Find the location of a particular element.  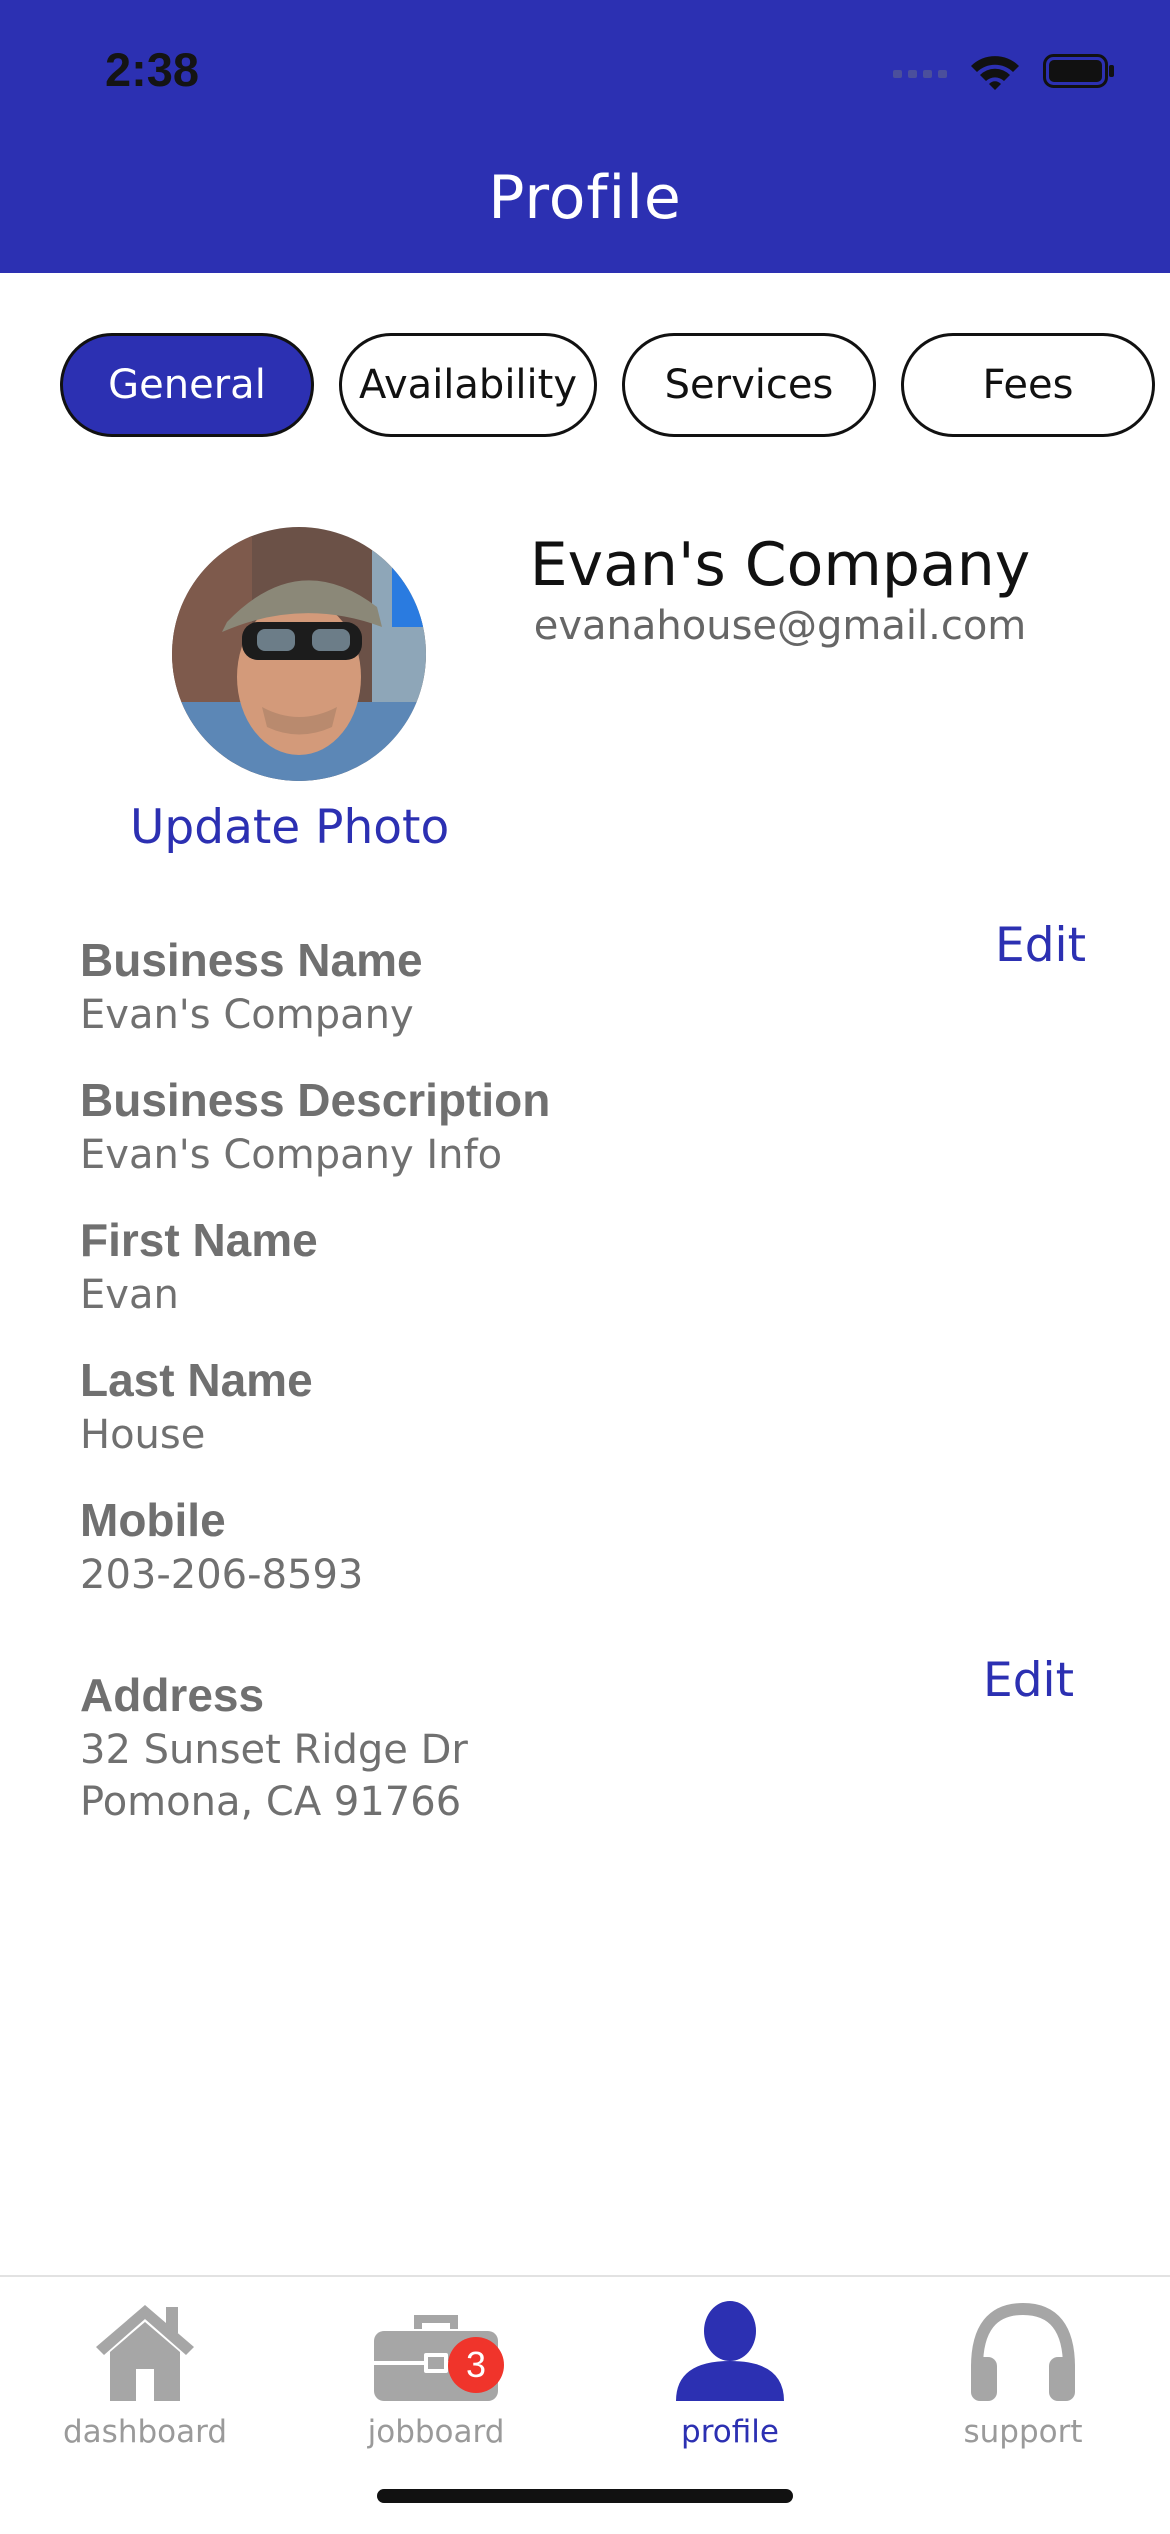

status-icons is located at coordinates (1004, 71).